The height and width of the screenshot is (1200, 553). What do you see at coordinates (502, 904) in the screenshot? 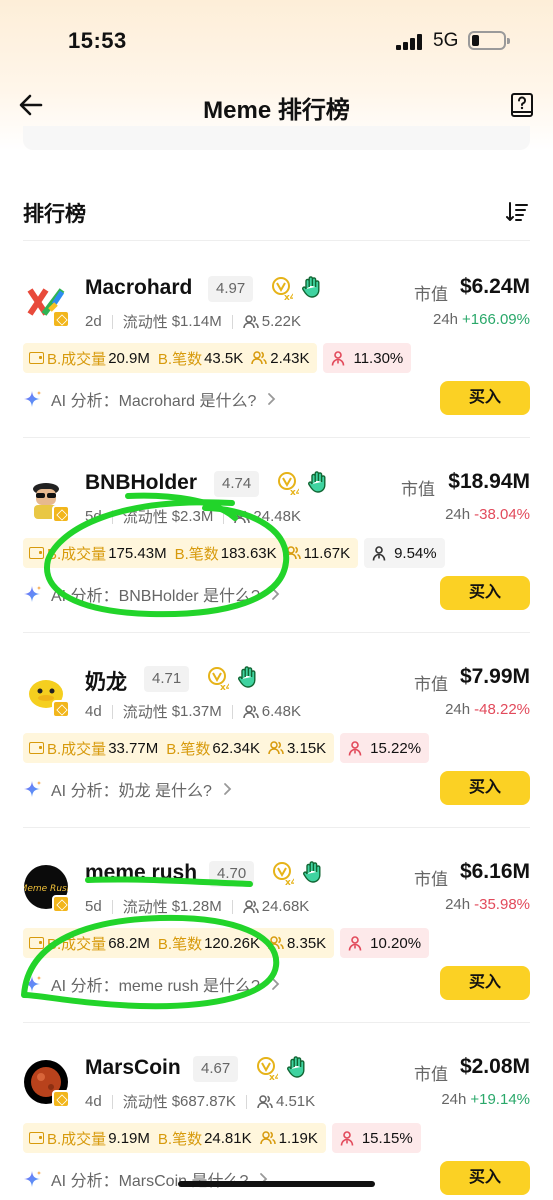
I see `change-value: -35.98%` at bounding box center [502, 904].